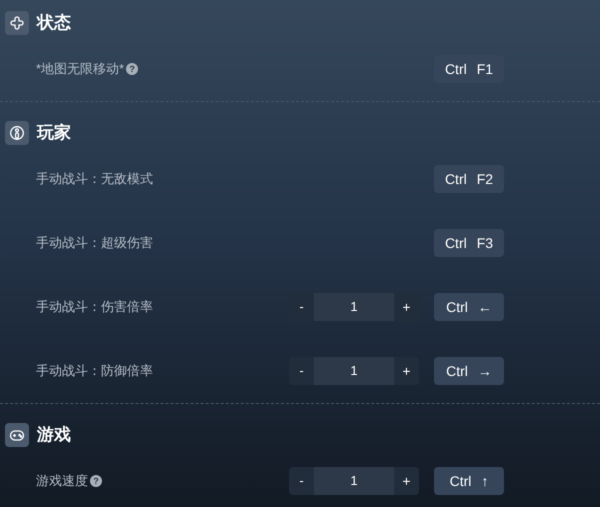 Image resolution: width=600 pixels, height=507 pixels. Describe the element at coordinates (469, 179) in the screenshot. I see `hotkey-button: Ctrl F2` at that location.